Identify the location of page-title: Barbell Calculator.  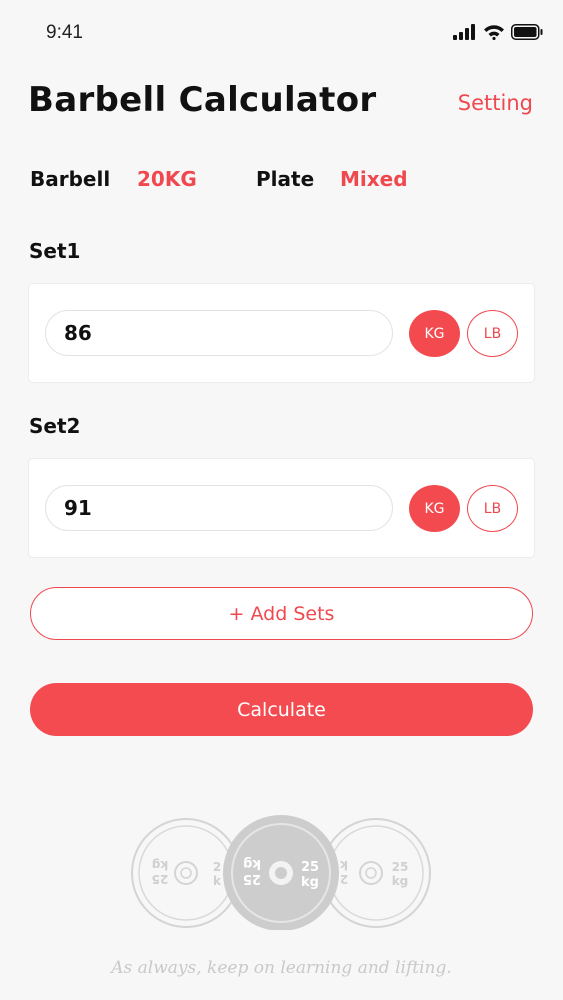
(202, 100).